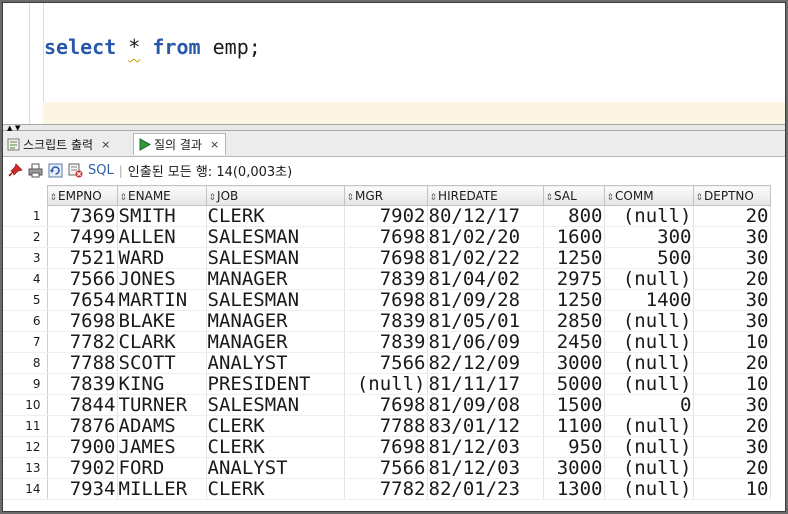 The width and height of the screenshot is (788, 514). I want to click on tab-query-result: 질의 결과 ×, so click(180, 144).